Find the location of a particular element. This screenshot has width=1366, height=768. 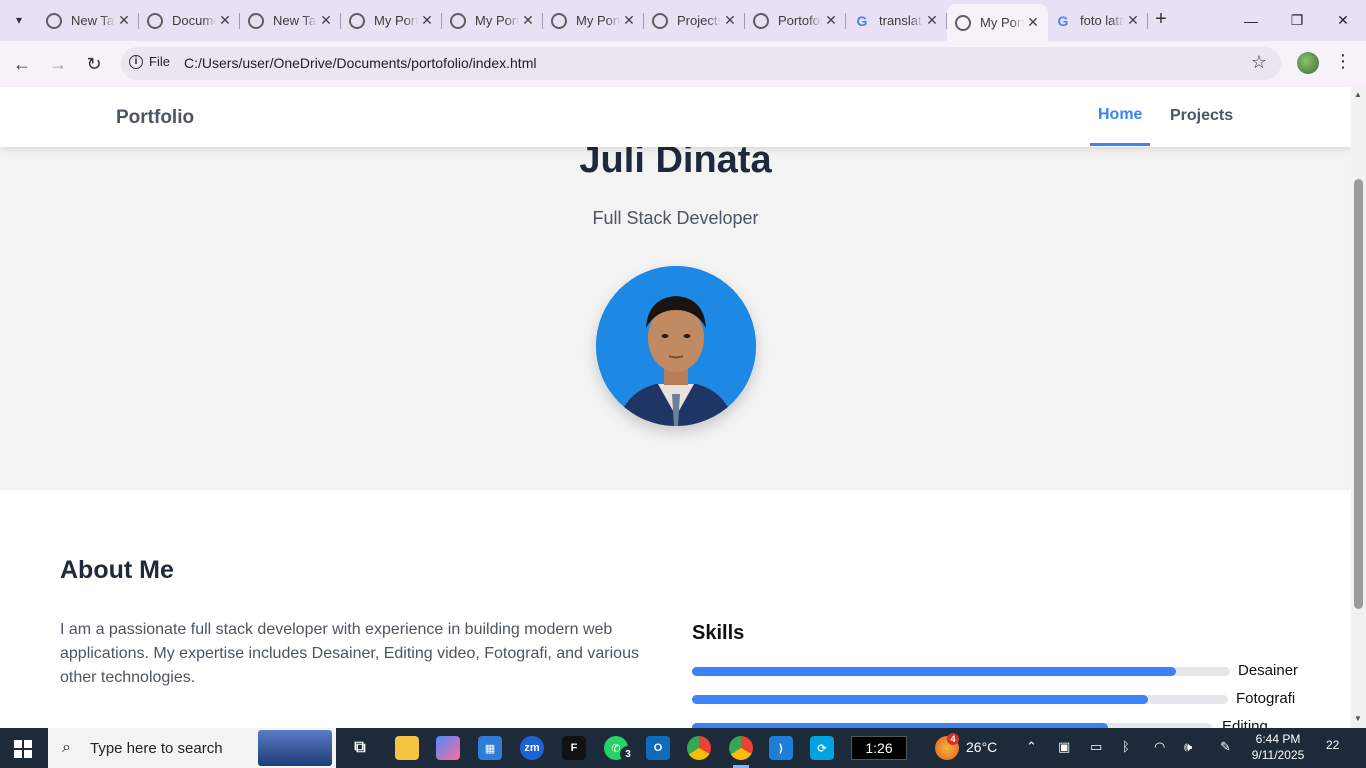

temperature: 26°C is located at coordinates (981, 747).